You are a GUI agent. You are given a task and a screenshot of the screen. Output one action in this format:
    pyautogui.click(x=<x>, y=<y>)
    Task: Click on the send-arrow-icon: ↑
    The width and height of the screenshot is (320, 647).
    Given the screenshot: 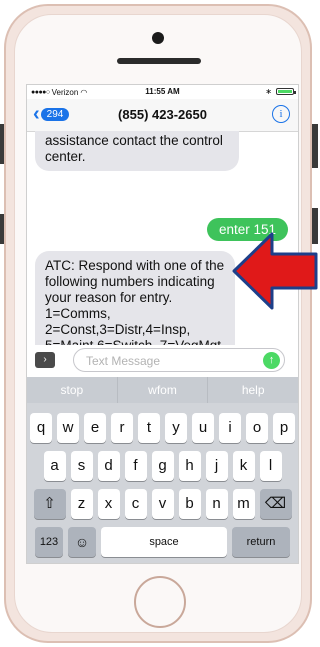 What is the action you would take?
    pyautogui.click(x=271, y=360)
    